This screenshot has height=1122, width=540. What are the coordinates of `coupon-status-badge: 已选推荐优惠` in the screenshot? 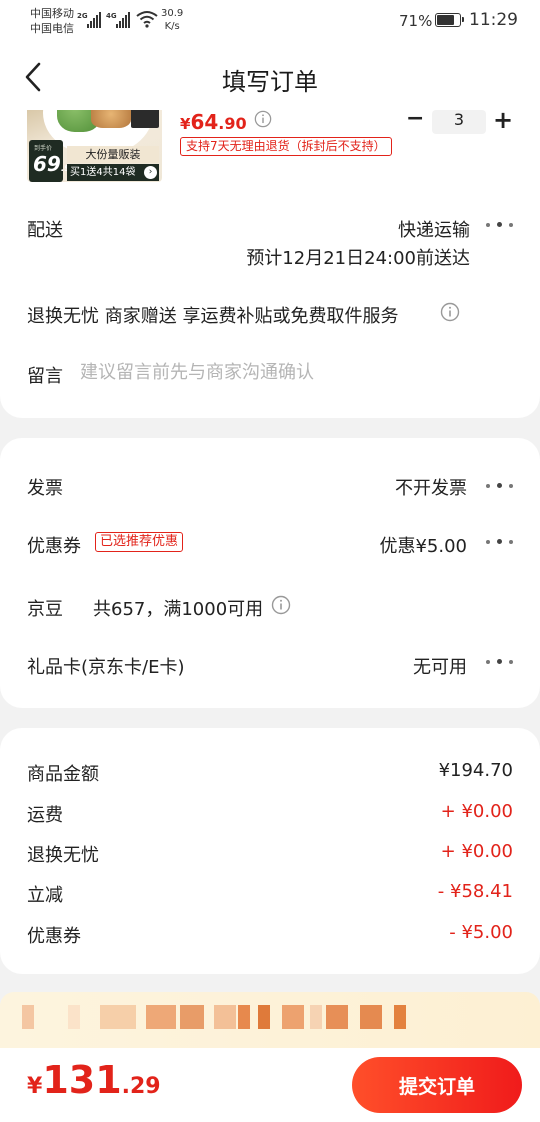 It's located at (139, 542).